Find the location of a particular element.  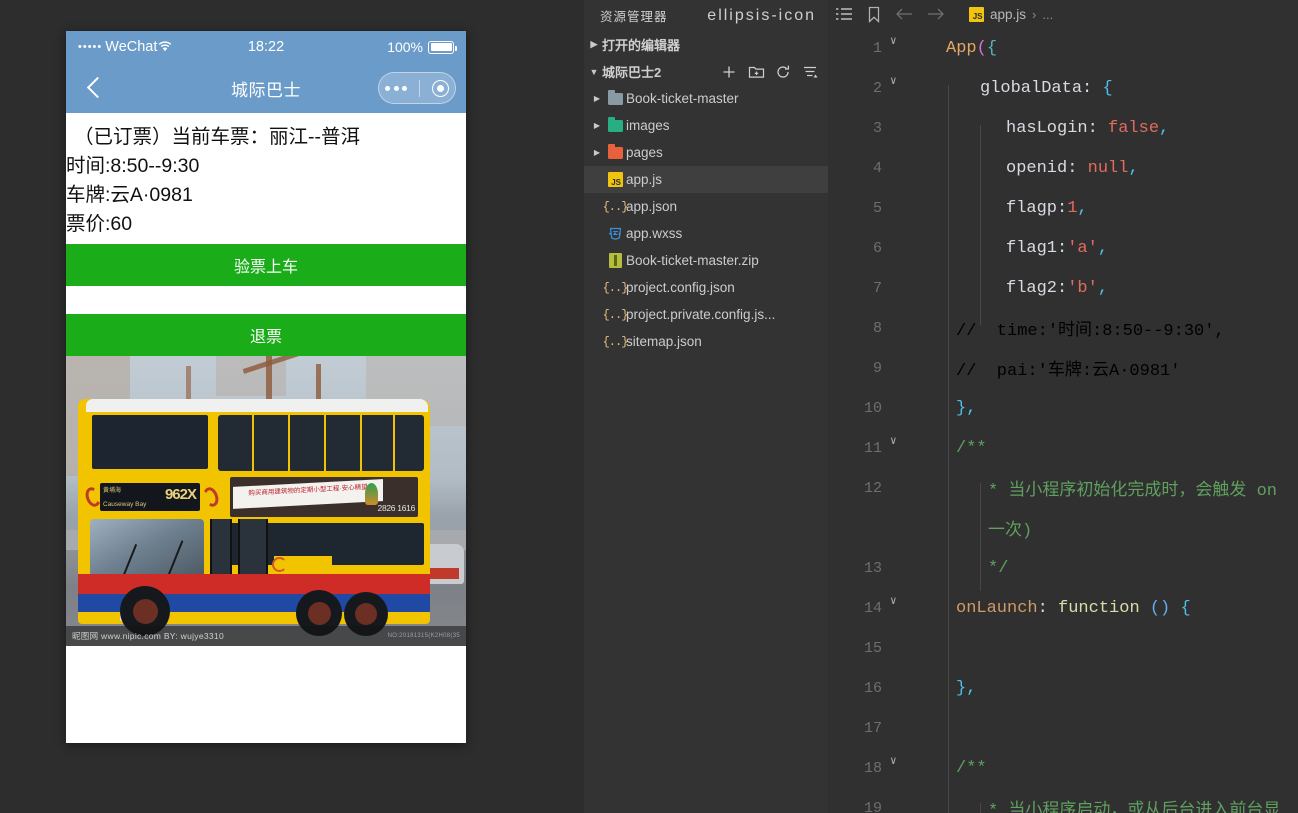

code-text: 一次) is located at coordinates (1010, 531).